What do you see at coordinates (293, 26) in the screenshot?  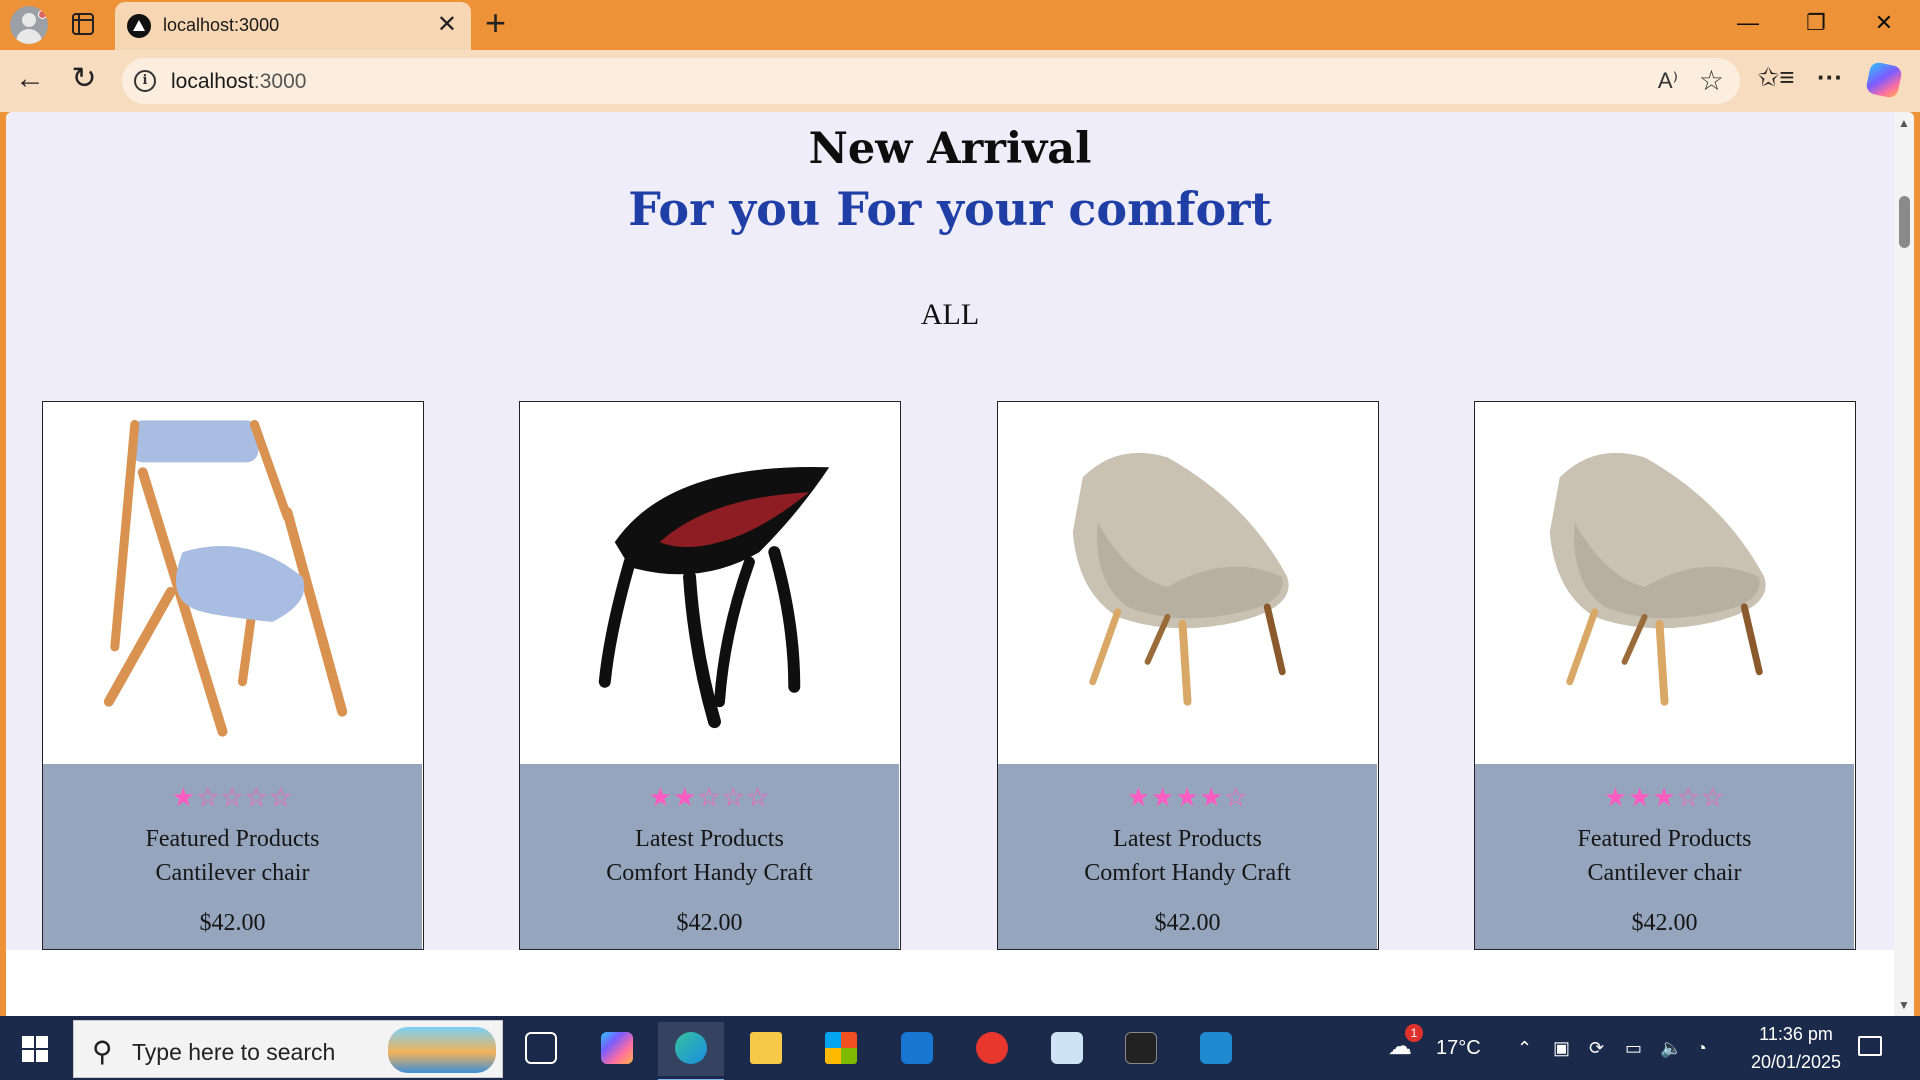 I see `browser-tab: localhost:3000 ✕` at bounding box center [293, 26].